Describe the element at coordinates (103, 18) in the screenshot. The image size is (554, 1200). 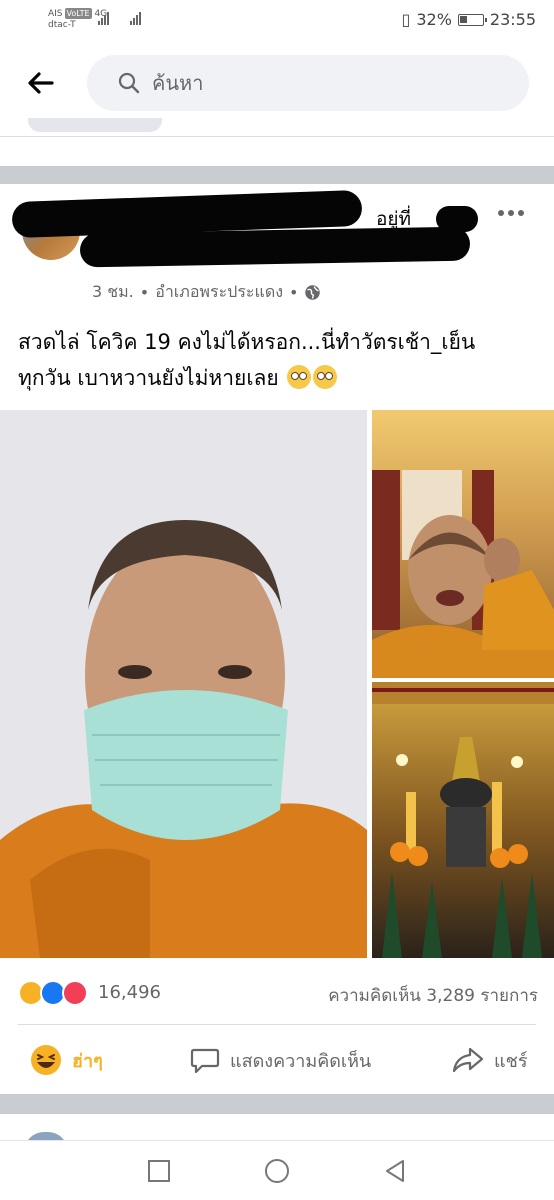
I see `signal1-icon` at that location.